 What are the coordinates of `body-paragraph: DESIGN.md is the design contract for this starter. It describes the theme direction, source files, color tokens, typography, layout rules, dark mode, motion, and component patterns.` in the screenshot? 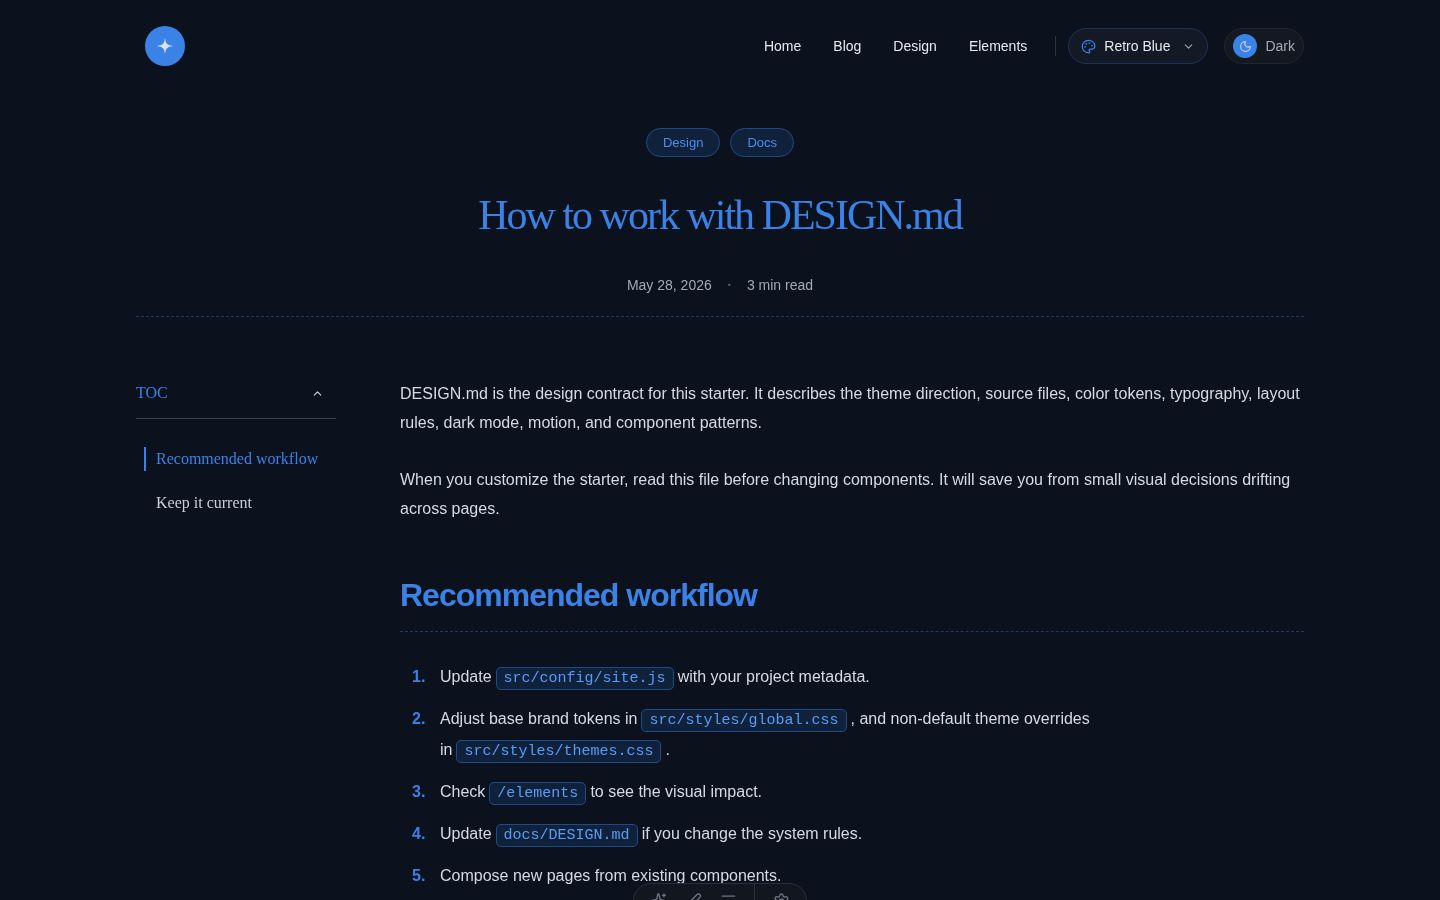 It's located at (850, 408).